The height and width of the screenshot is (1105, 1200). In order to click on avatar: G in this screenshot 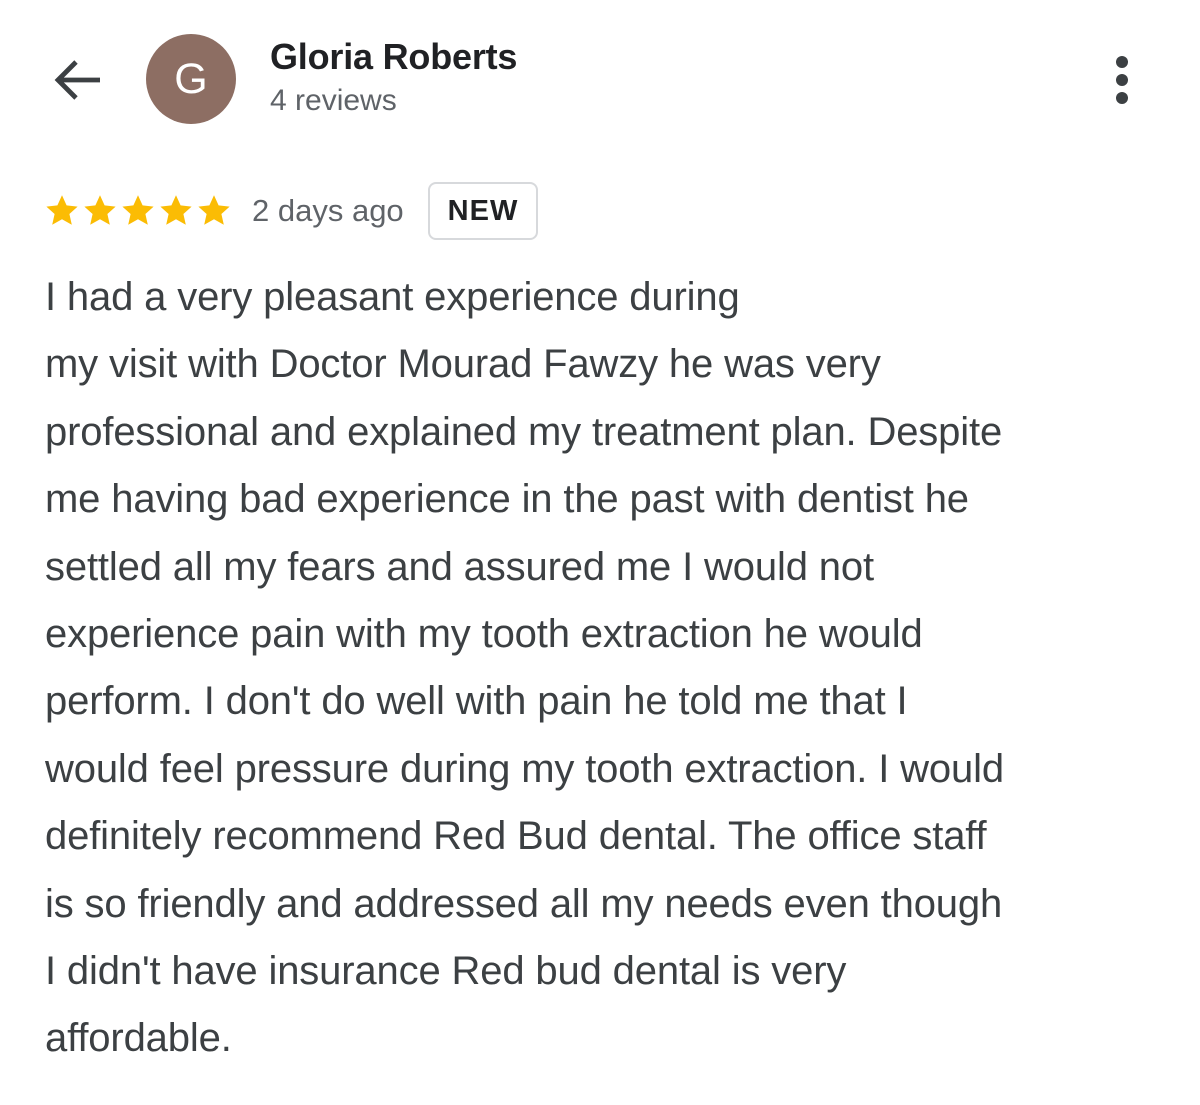, I will do `click(191, 79)`.